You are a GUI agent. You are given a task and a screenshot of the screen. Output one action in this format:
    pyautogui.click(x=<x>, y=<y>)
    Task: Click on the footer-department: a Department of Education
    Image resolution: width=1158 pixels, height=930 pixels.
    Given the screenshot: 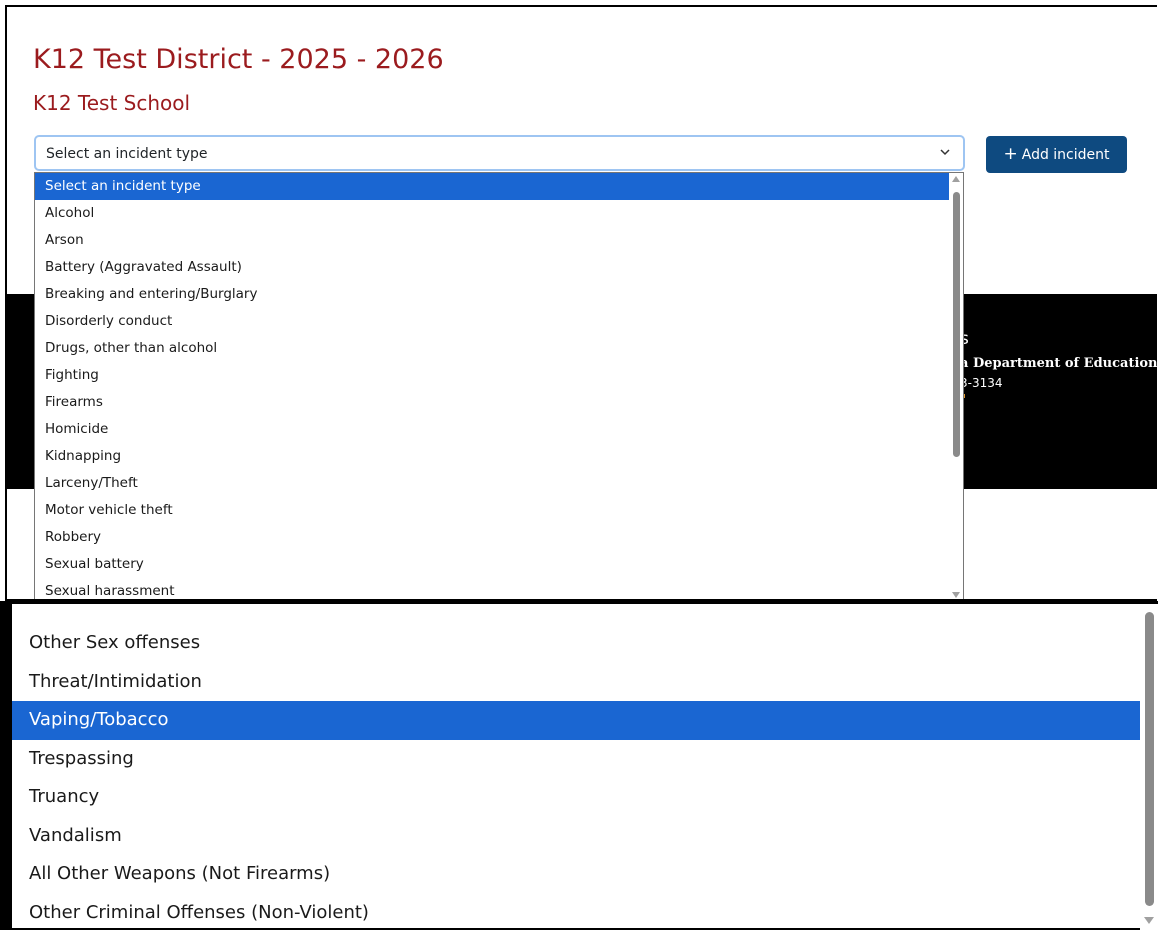 What is the action you would take?
    pyautogui.click(x=1058, y=363)
    